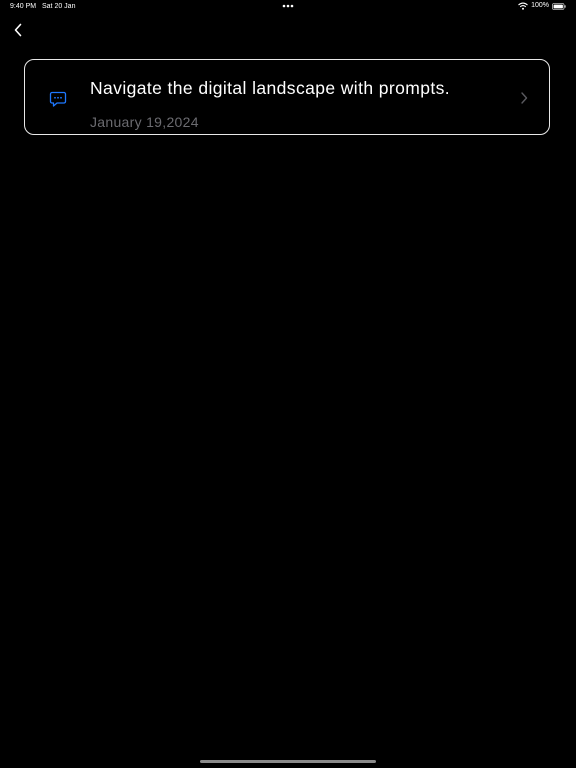  Describe the element at coordinates (288, 761) in the screenshot. I see `home-indicator` at that location.